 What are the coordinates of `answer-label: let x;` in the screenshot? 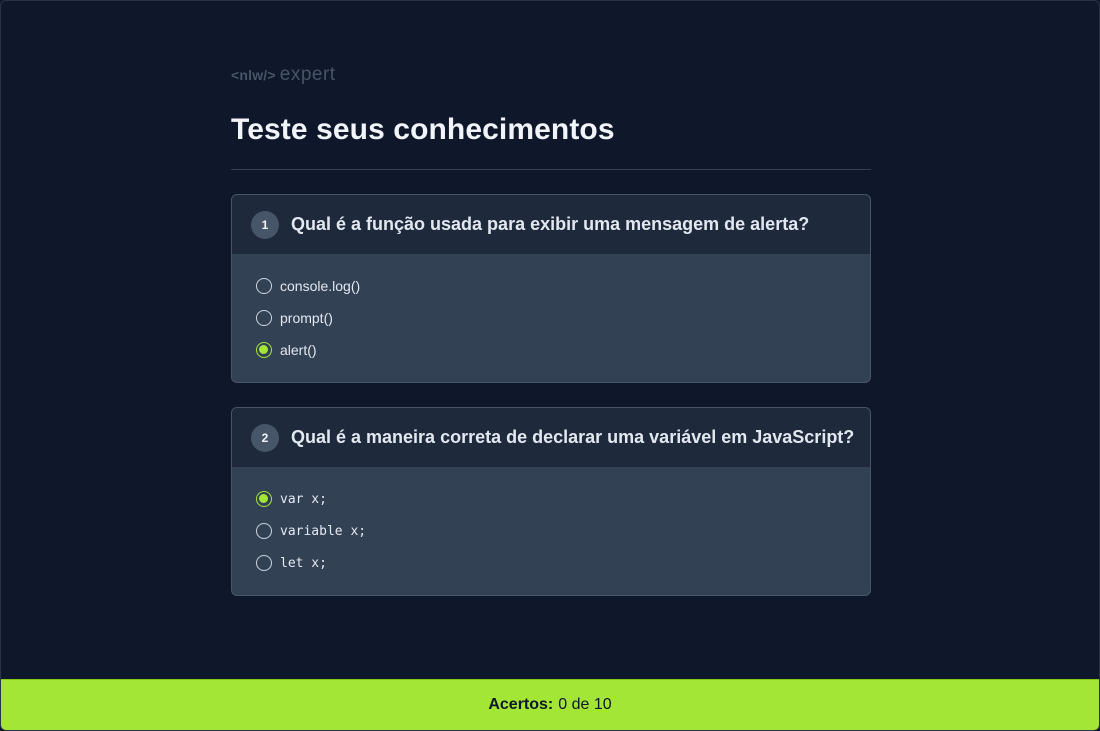 It's located at (303, 563).